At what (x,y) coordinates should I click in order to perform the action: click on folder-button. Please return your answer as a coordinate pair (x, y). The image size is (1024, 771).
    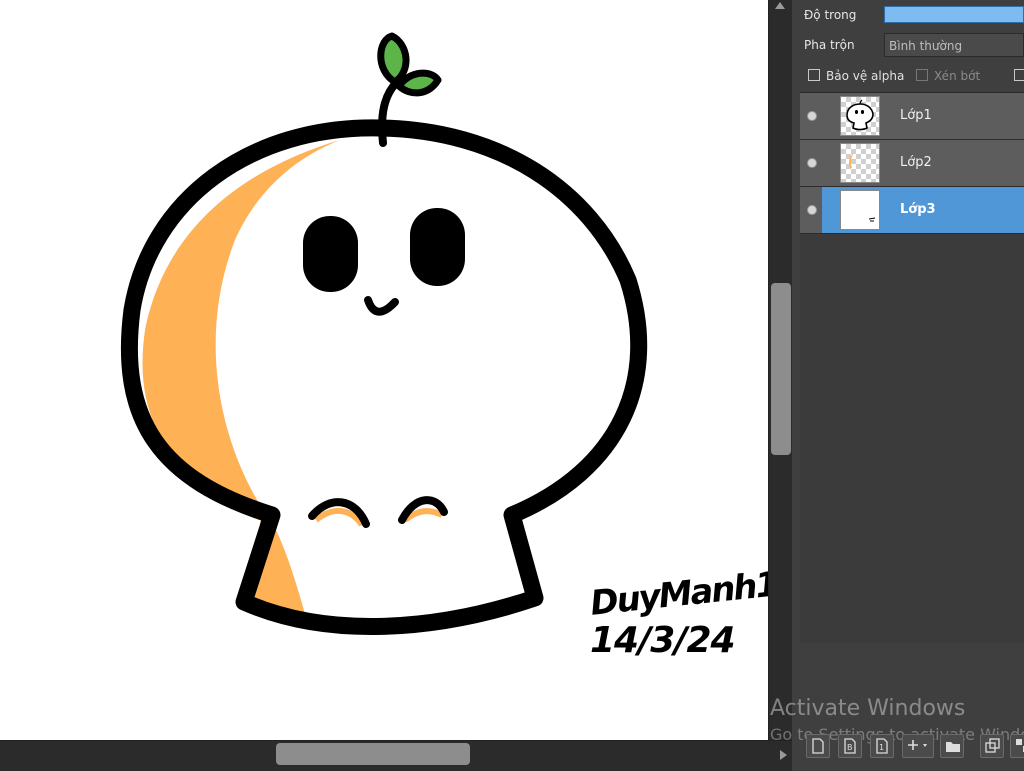
    Looking at the image, I should click on (952, 746).